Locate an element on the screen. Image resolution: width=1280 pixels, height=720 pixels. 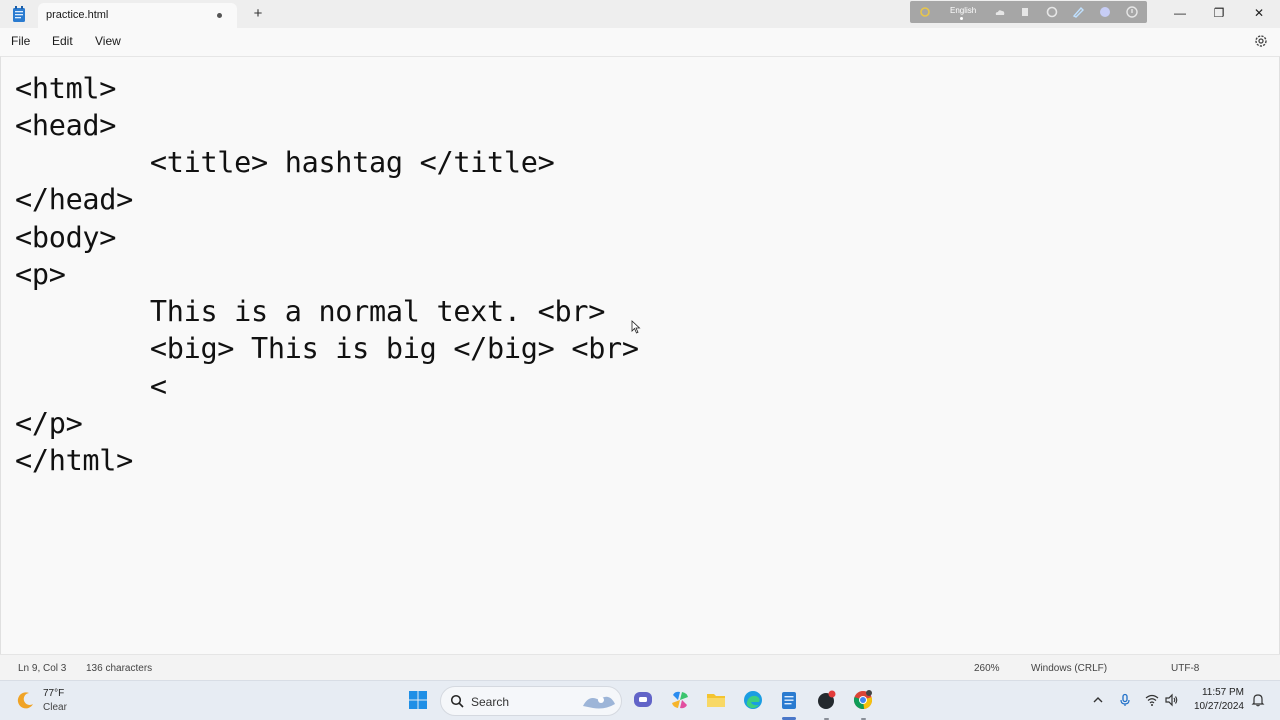
code-line: <big> This is big </big> <br> is located at coordinates (327, 348).